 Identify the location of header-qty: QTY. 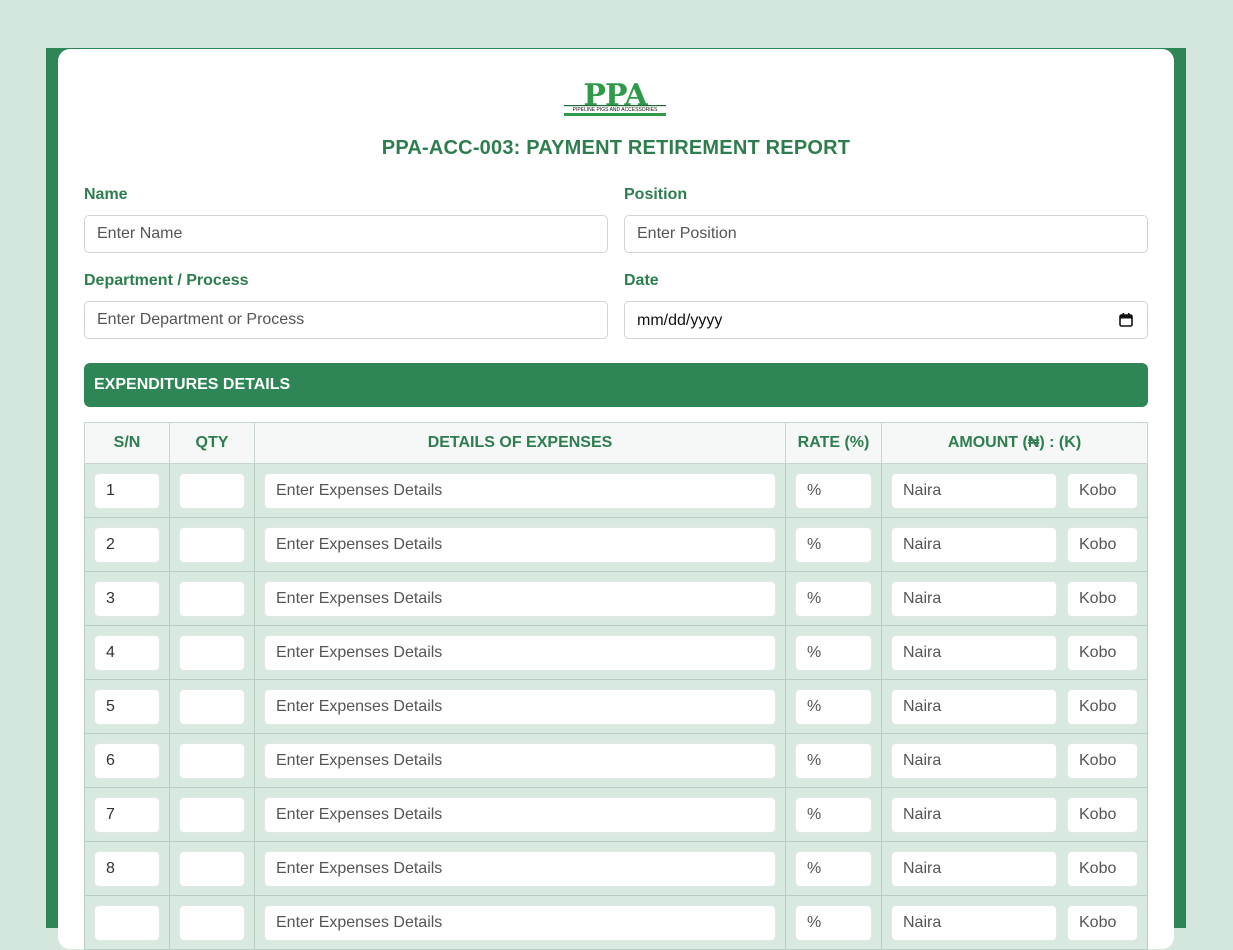
(212, 443).